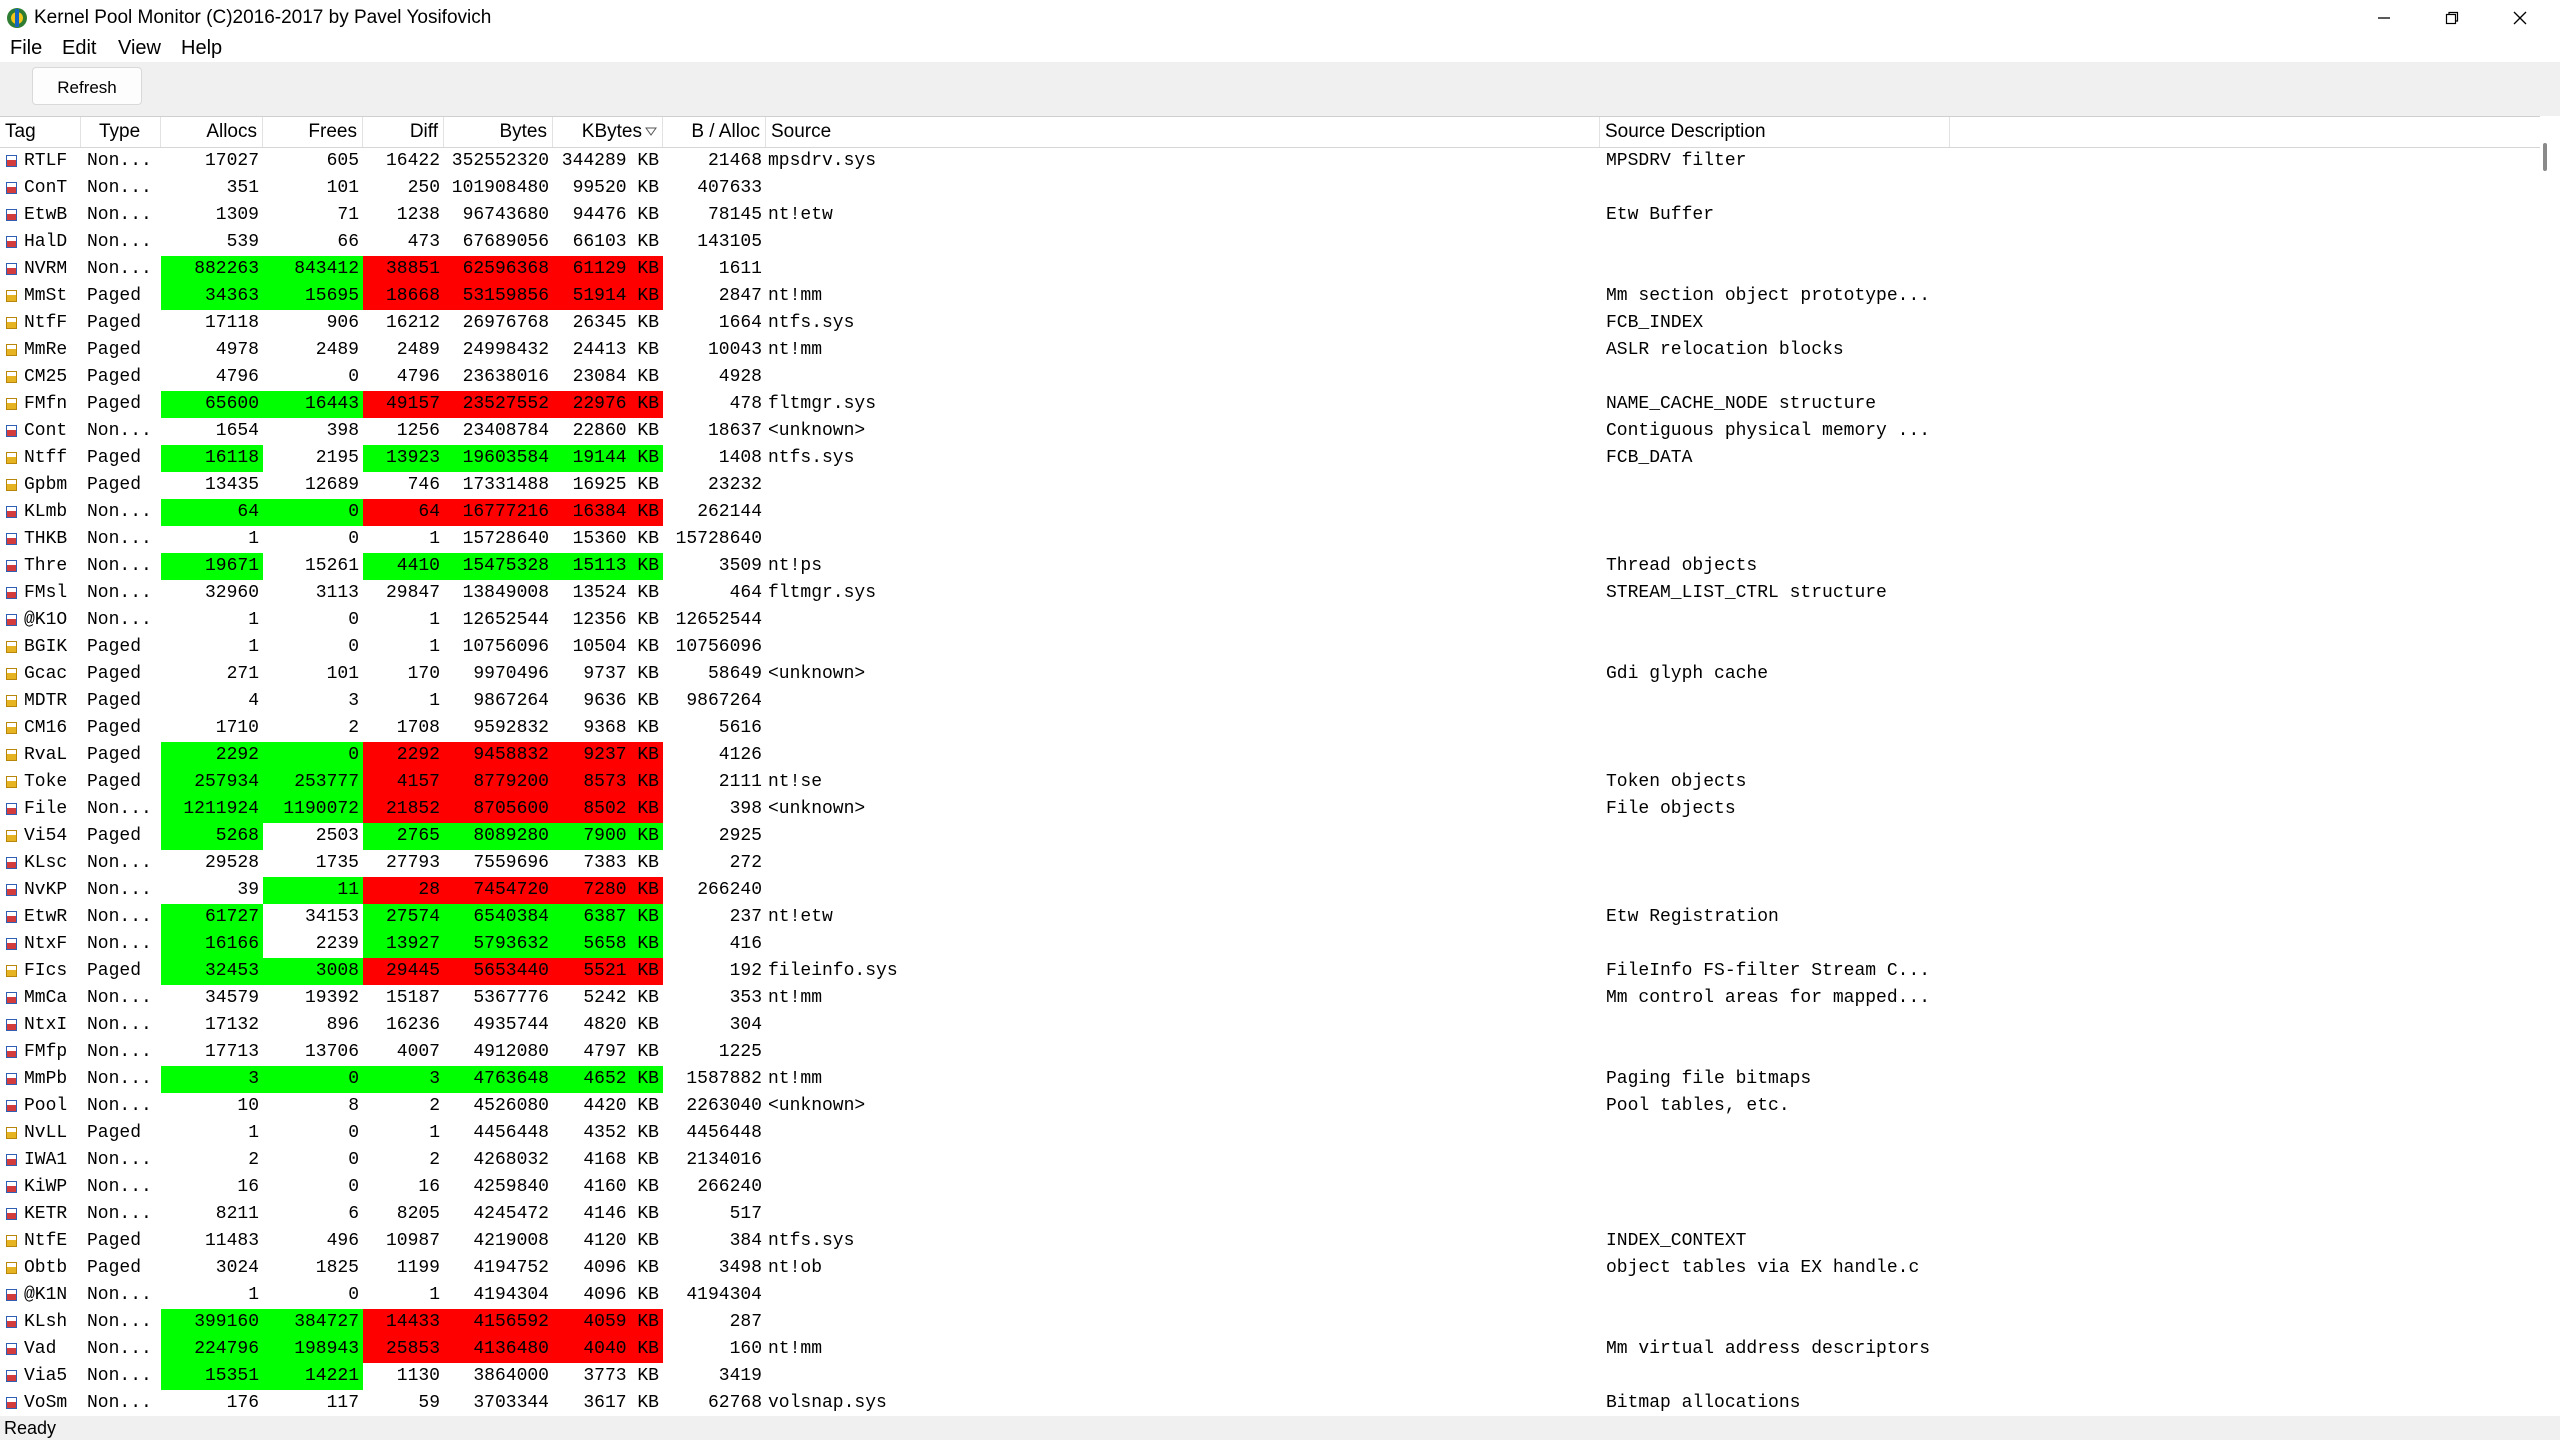 The image size is (2560, 1440). I want to click on column-header-tag: Tag, so click(40, 132).